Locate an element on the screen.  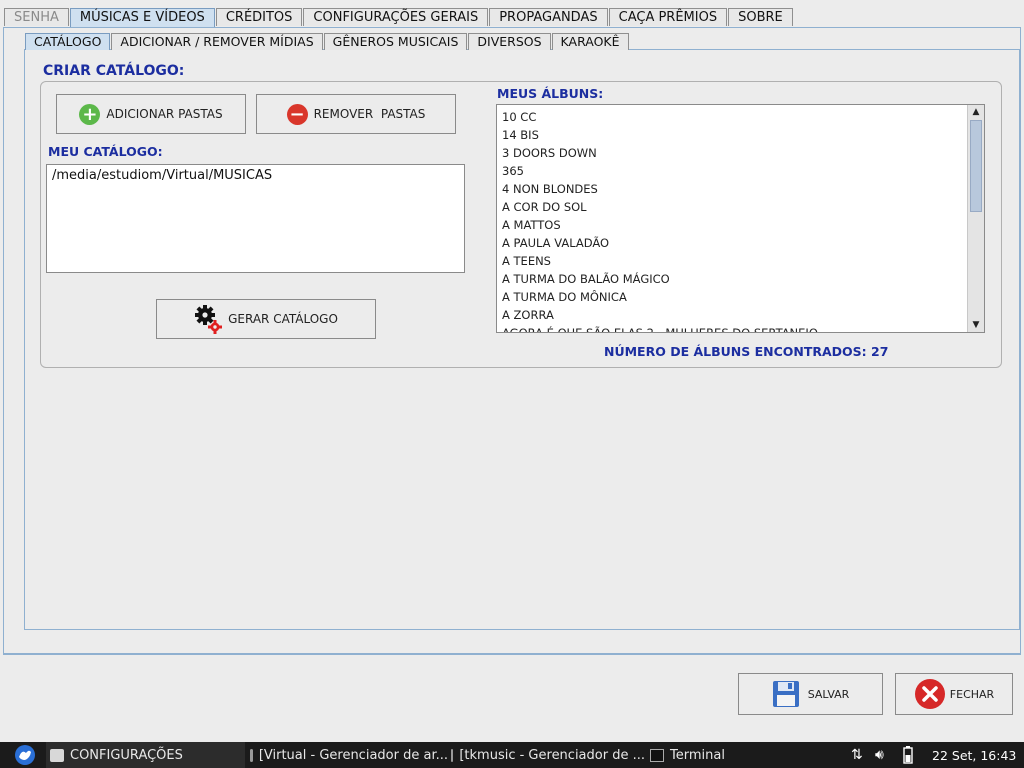
list-item: A MATTOS is located at coordinates (733, 225).